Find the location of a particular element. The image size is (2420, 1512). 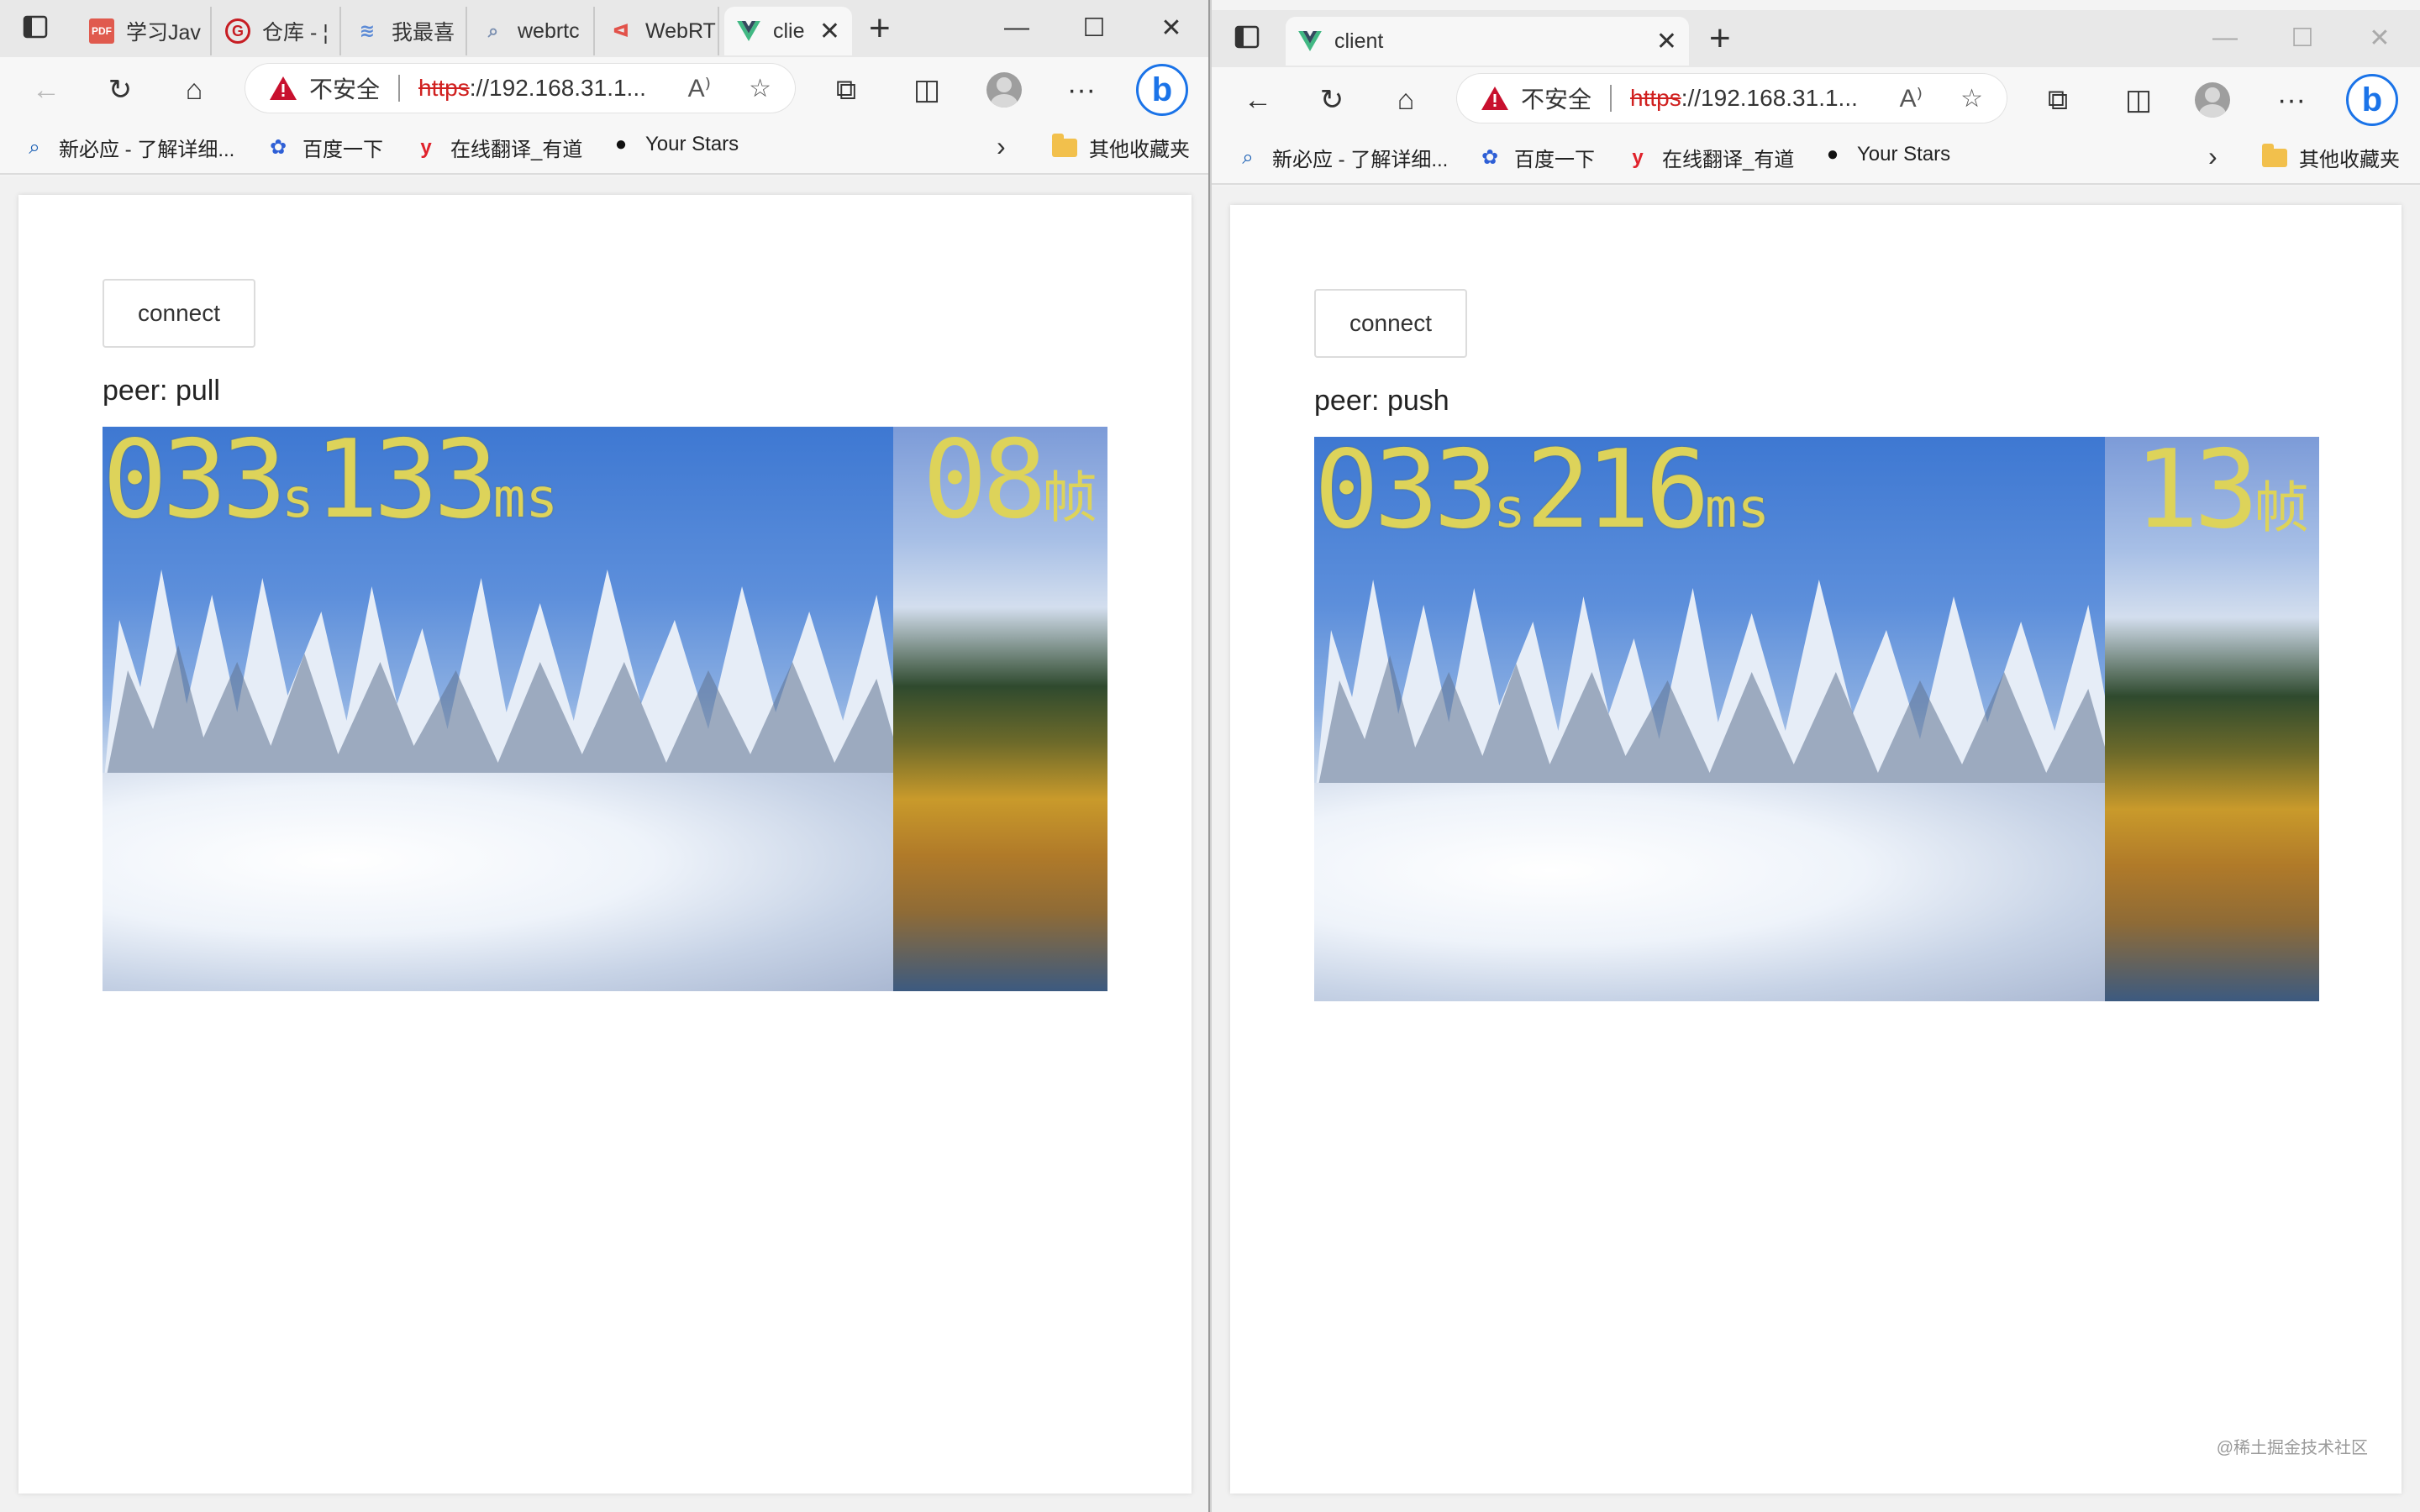

bookmark-label: 百度一下 is located at coordinates (342, 150).